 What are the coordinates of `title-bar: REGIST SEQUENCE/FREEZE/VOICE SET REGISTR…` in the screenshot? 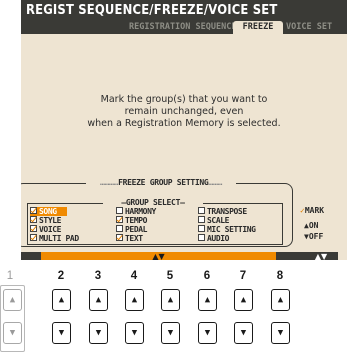 It's located at (184, 17).